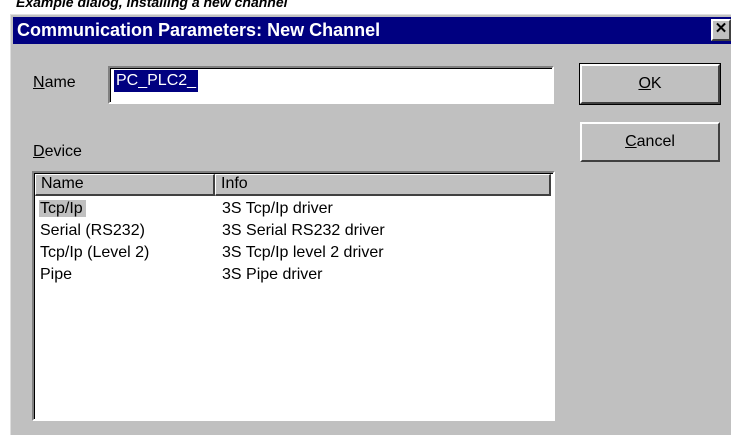  Describe the element at coordinates (631, 141) in the screenshot. I see `cancel-mnemonic: C` at that location.